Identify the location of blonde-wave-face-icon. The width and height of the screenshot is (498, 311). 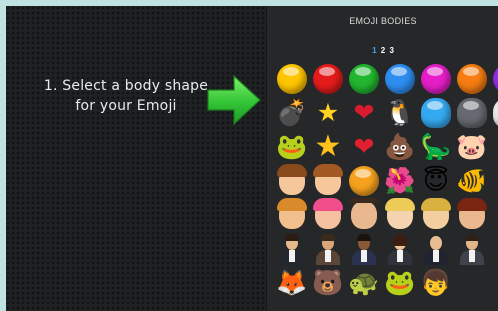
(400, 213).